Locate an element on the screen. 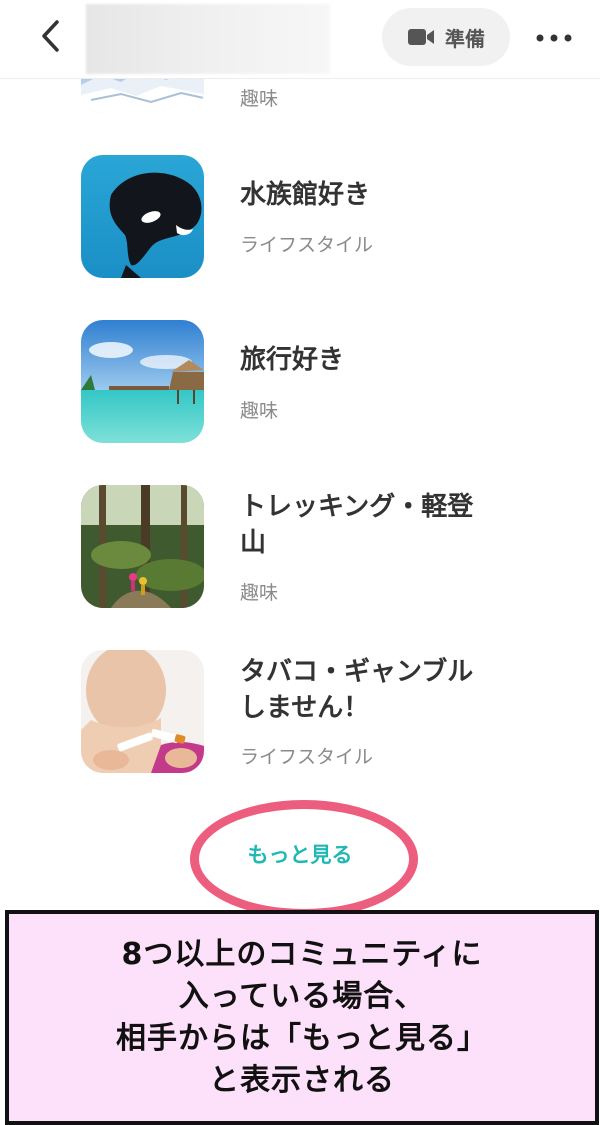  back-button is located at coordinates (50, 36).